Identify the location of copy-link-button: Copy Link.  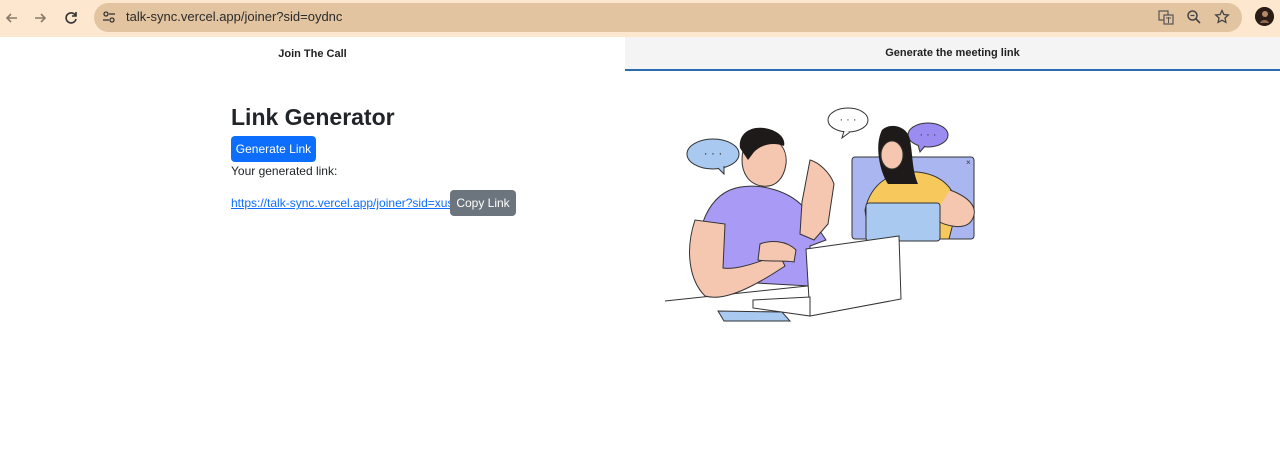
(483, 203).